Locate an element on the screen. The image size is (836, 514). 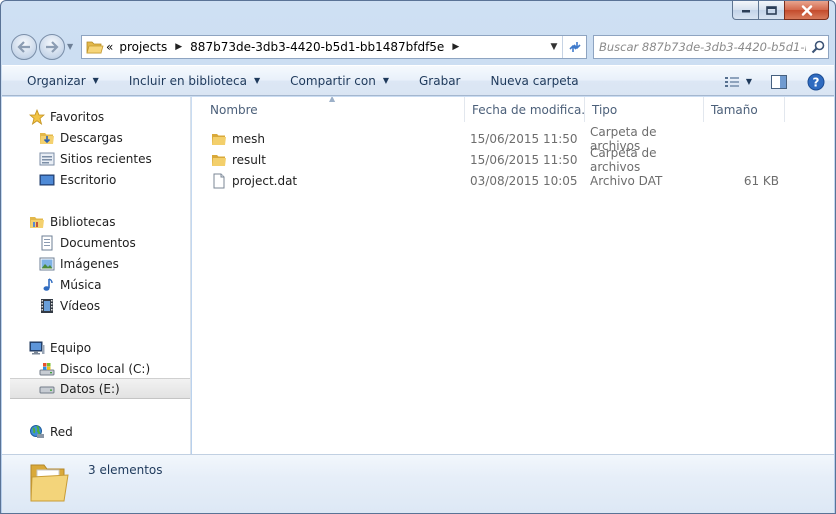
sidebar-item-label: Descargas is located at coordinates (91, 137).